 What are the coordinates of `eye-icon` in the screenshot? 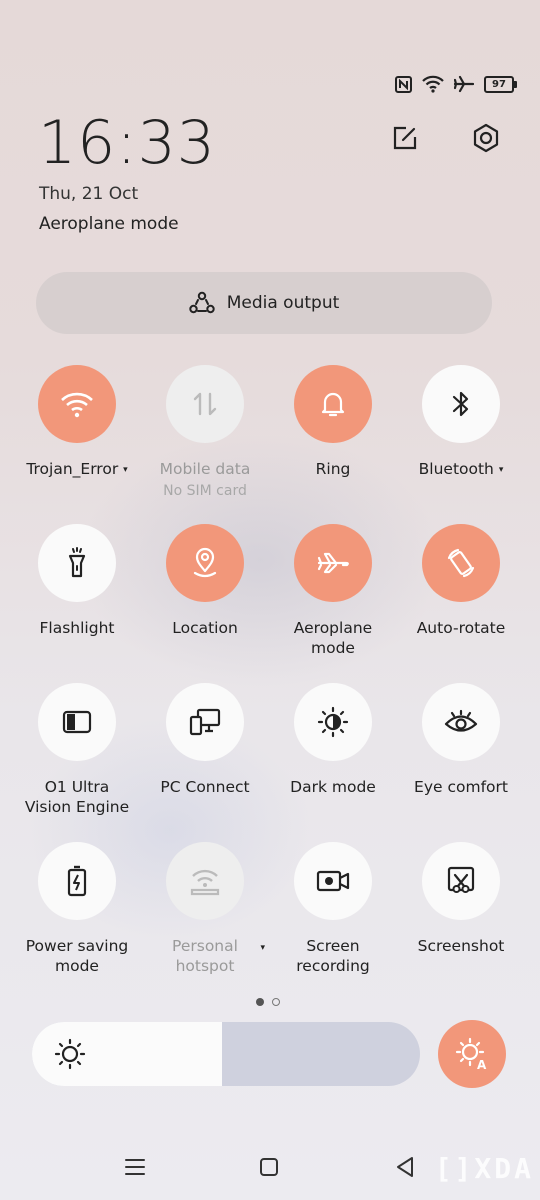 It's located at (461, 720).